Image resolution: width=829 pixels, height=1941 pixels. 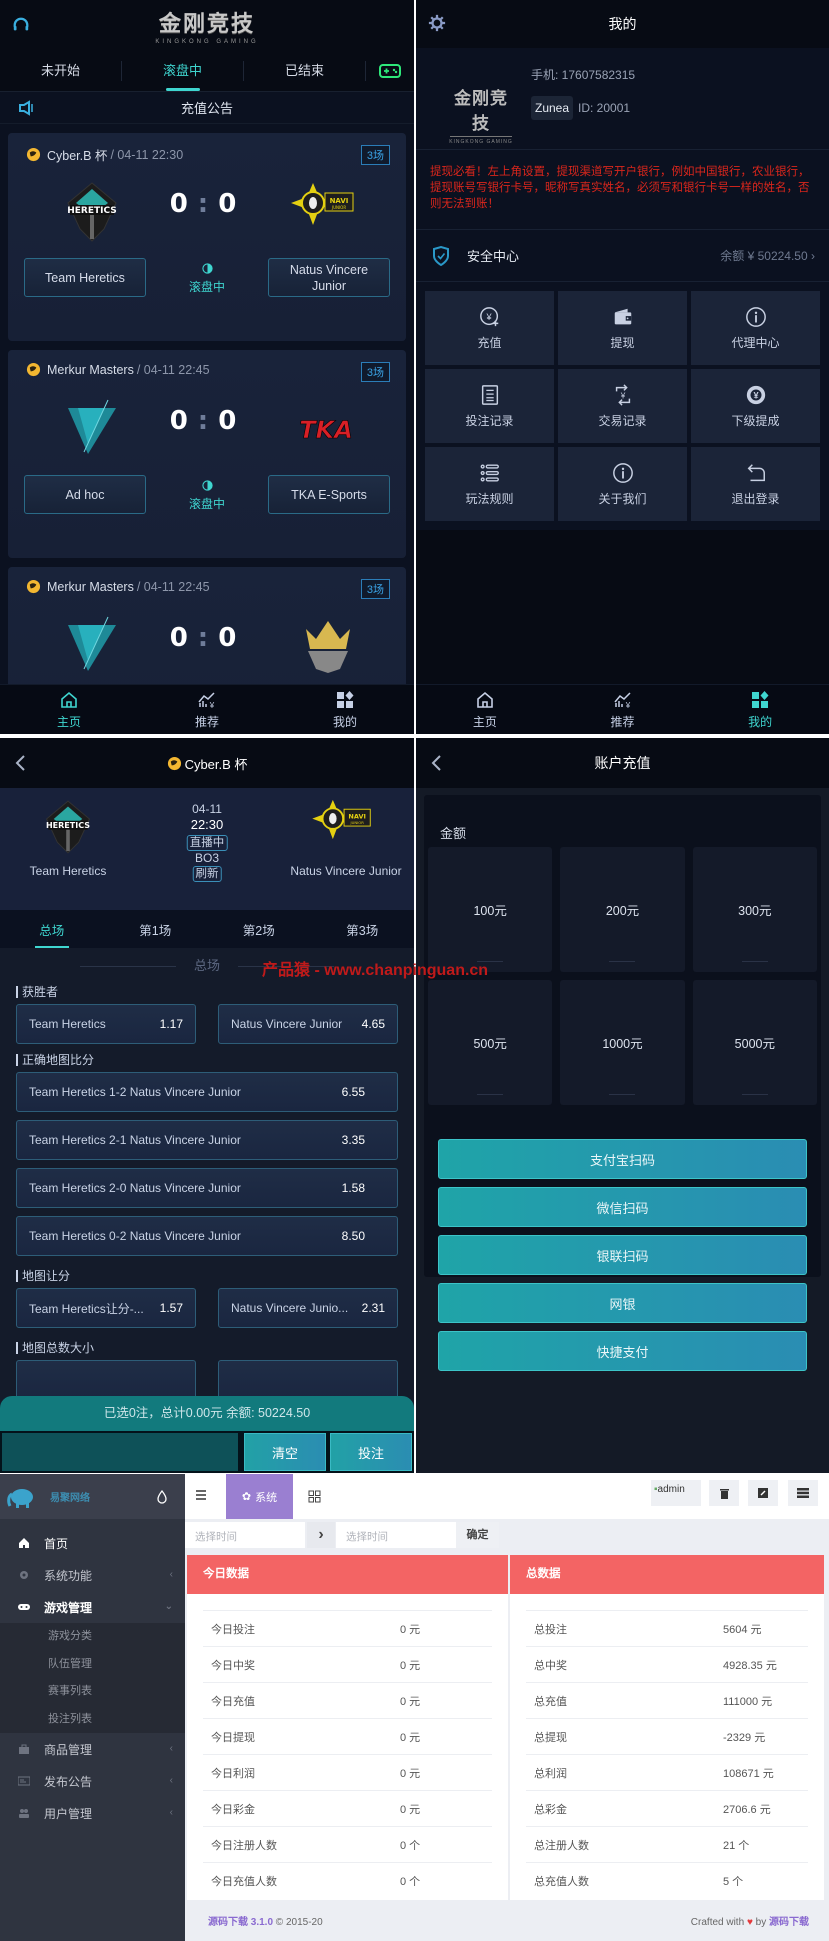 I want to click on grid-transactions: ¥ 交易记录, so click(x=622, y=406).